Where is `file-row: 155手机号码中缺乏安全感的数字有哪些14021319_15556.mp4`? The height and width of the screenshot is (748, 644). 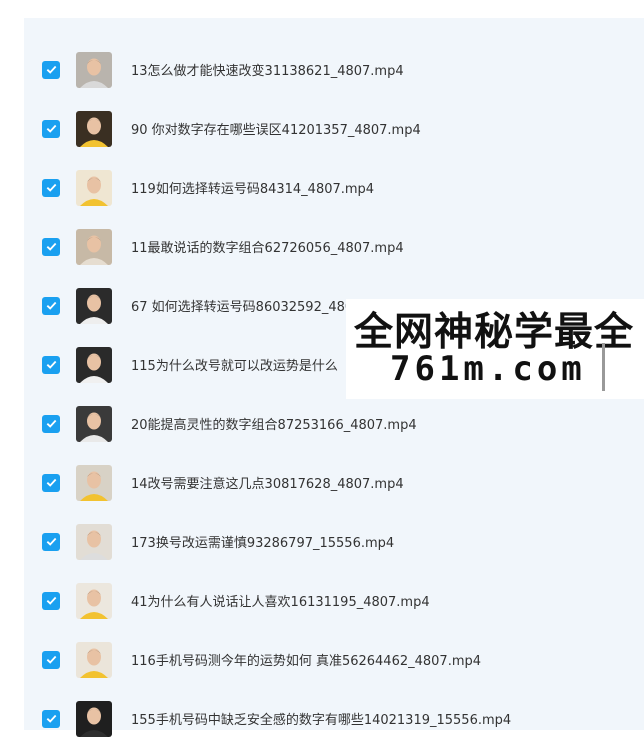
file-row: 155手机号码中缺乏安全感的数字有哪些14021319_15556.mp4 is located at coordinates (334, 718).